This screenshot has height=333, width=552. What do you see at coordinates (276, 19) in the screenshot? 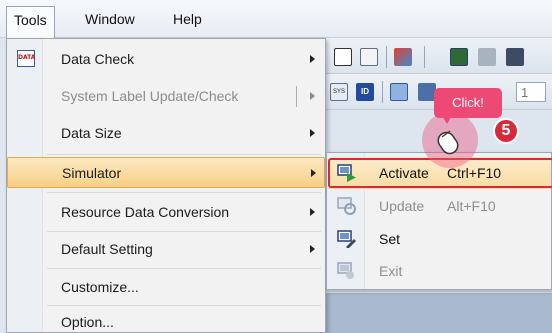
I see `menu-bar: Tools Window Help` at bounding box center [276, 19].